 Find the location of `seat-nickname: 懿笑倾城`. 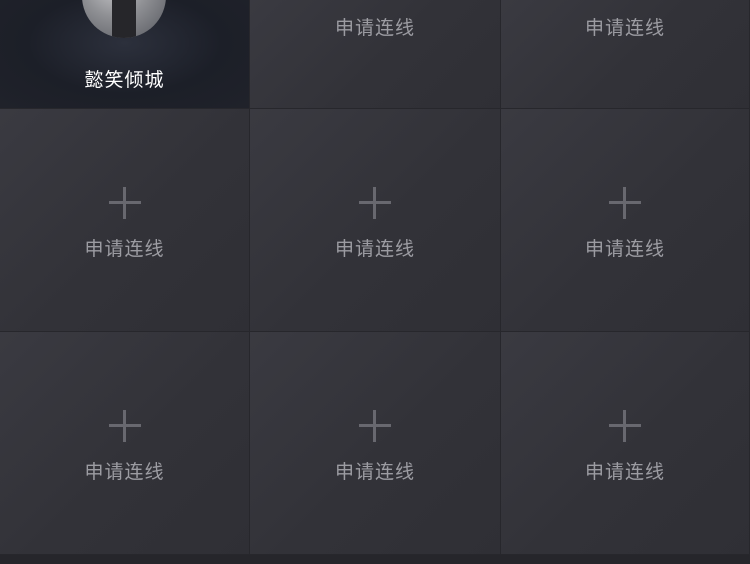

seat-nickname: 懿笑倾城 is located at coordinates (124, 80).